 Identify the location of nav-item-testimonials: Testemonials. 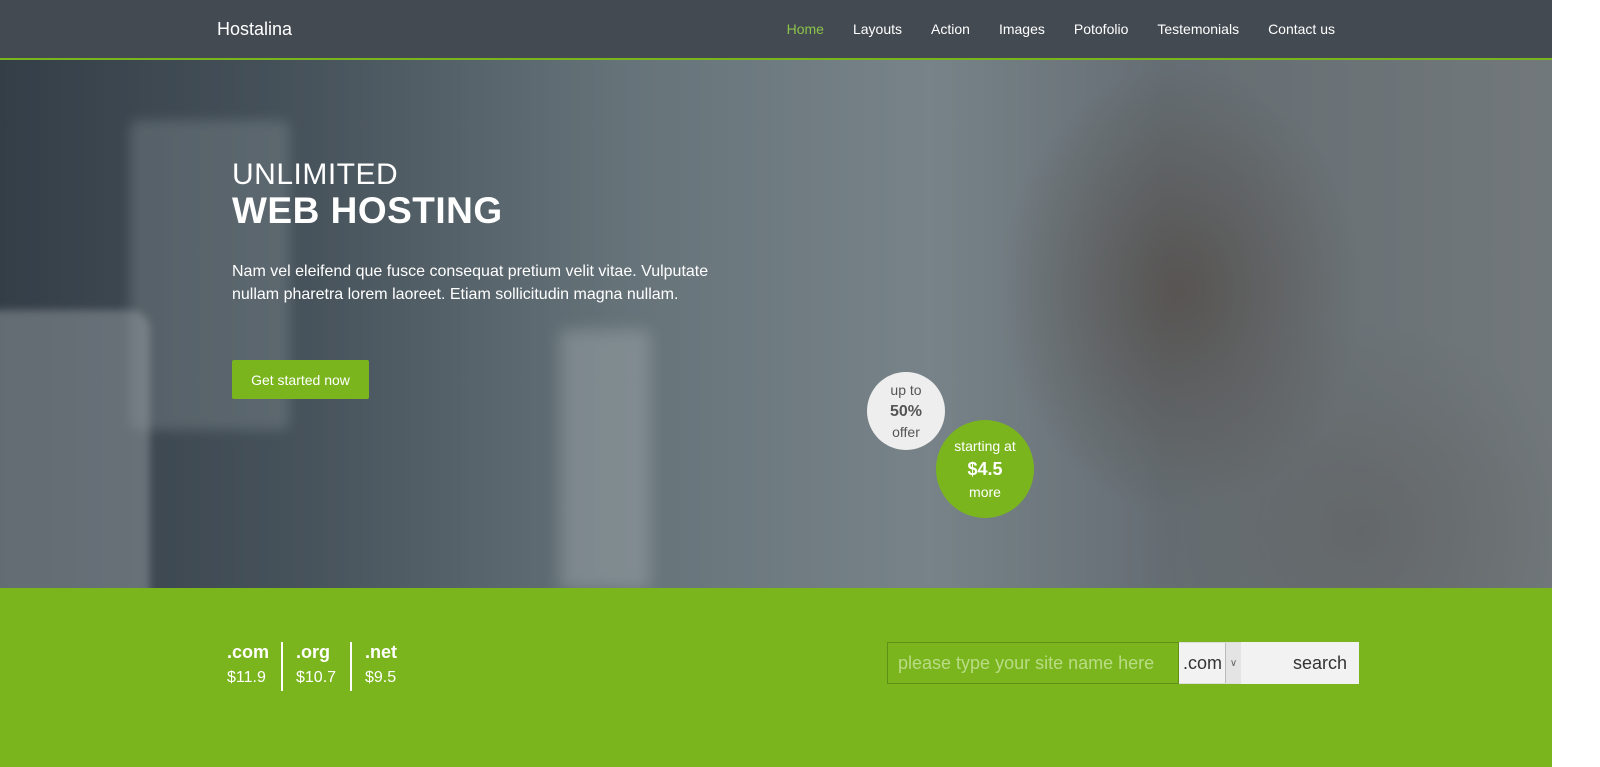
(1198, 29).